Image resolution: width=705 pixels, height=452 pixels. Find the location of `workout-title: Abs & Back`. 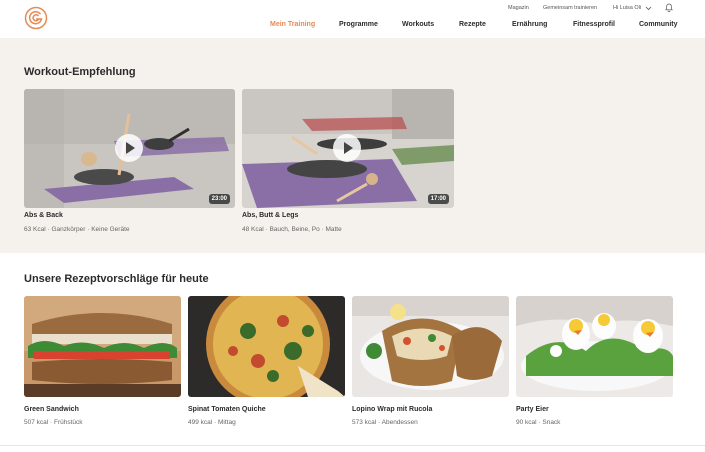

workout-title: Abs & Back is located at coordinates (43, 215).